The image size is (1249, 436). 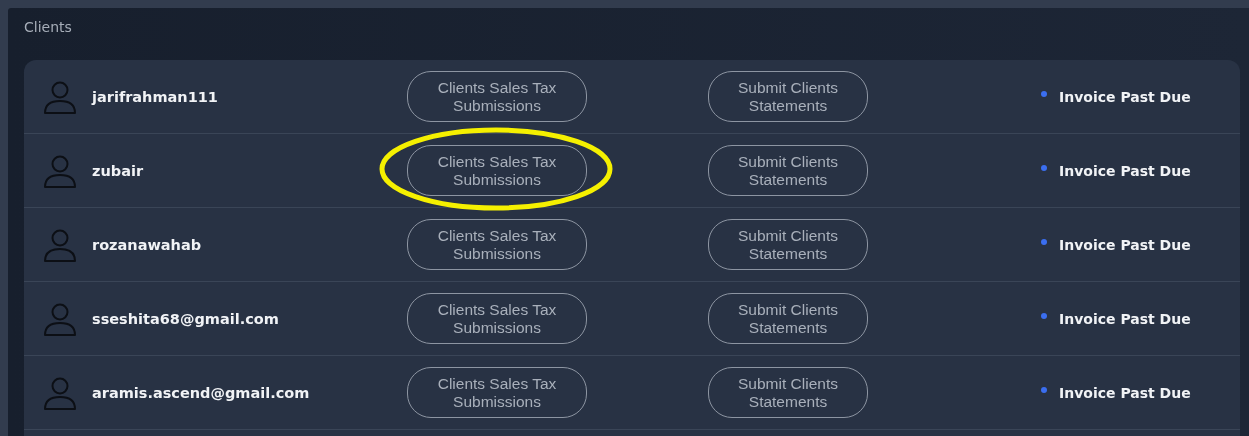 What do you see at coordinates (118, 170) in the screenshot?
I see `client-name: zubair` at bounding box center [118, 170].